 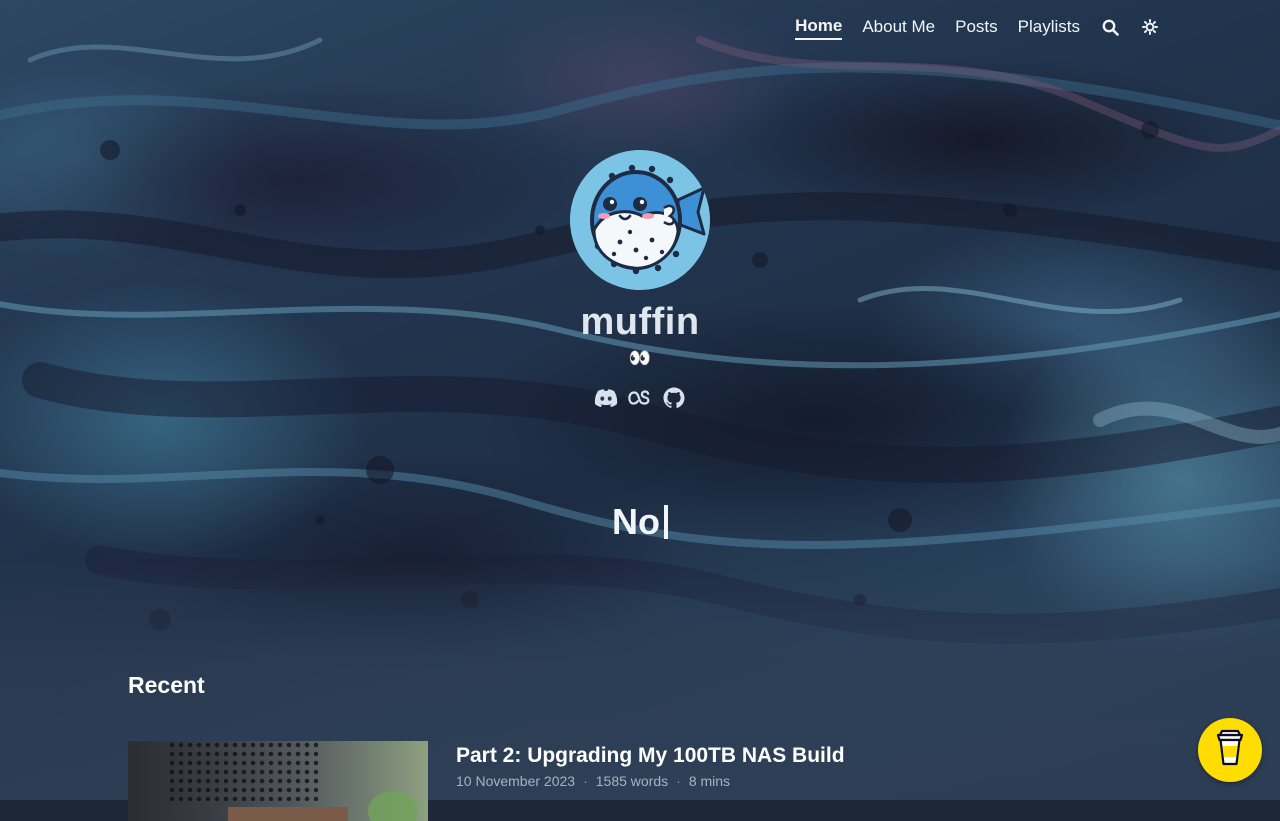 What do you see at coordinates (640, 220) in the screenshot?
I see `pufferfish-avatar` at bounding box center [640, 220].